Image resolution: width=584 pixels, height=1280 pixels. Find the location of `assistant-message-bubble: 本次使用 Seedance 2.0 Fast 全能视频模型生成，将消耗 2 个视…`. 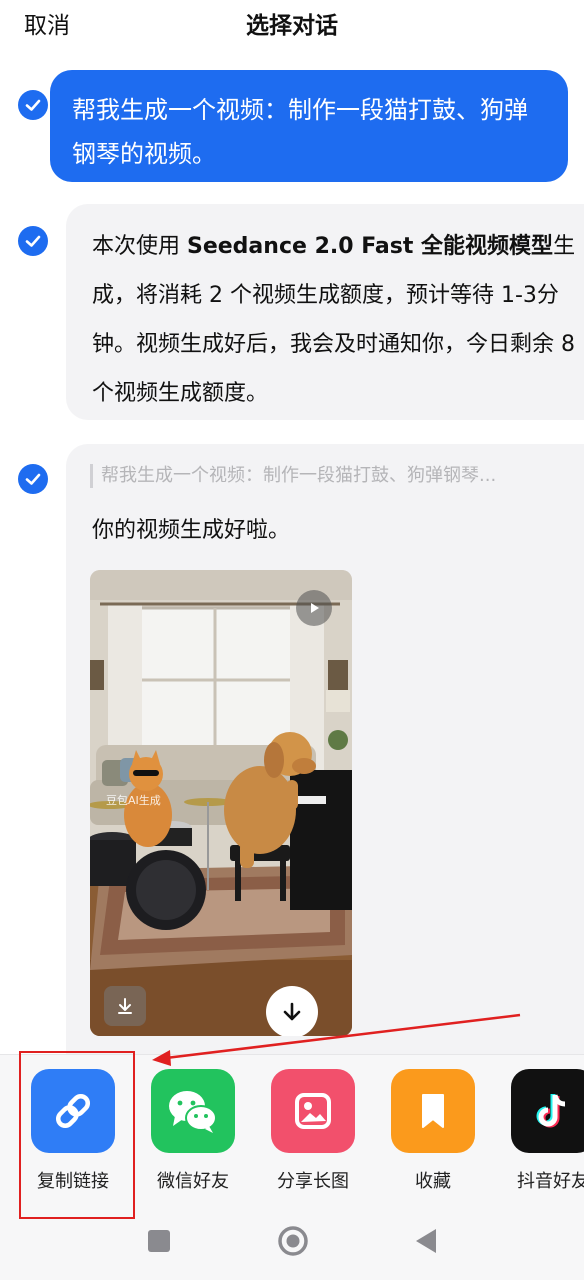

assistant-message-bubble: 本次使用 Seedance 2.0 Fast 全能视频模型生成，将消耗 2 个视… is located at coordinates (325, 312).